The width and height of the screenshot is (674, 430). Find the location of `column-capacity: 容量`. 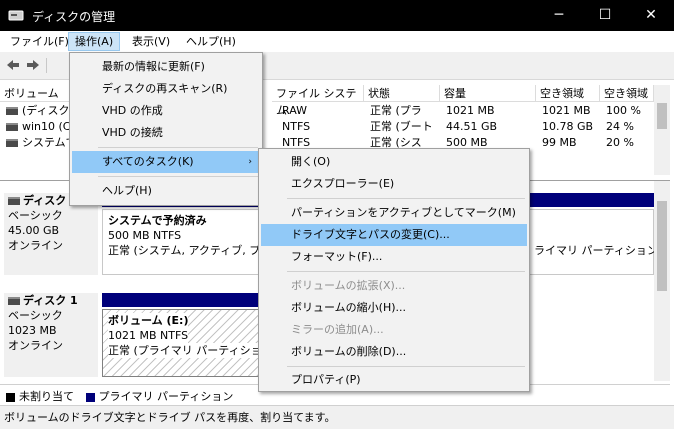

column-capacity: 容量 is located at coordinates (488, 93).